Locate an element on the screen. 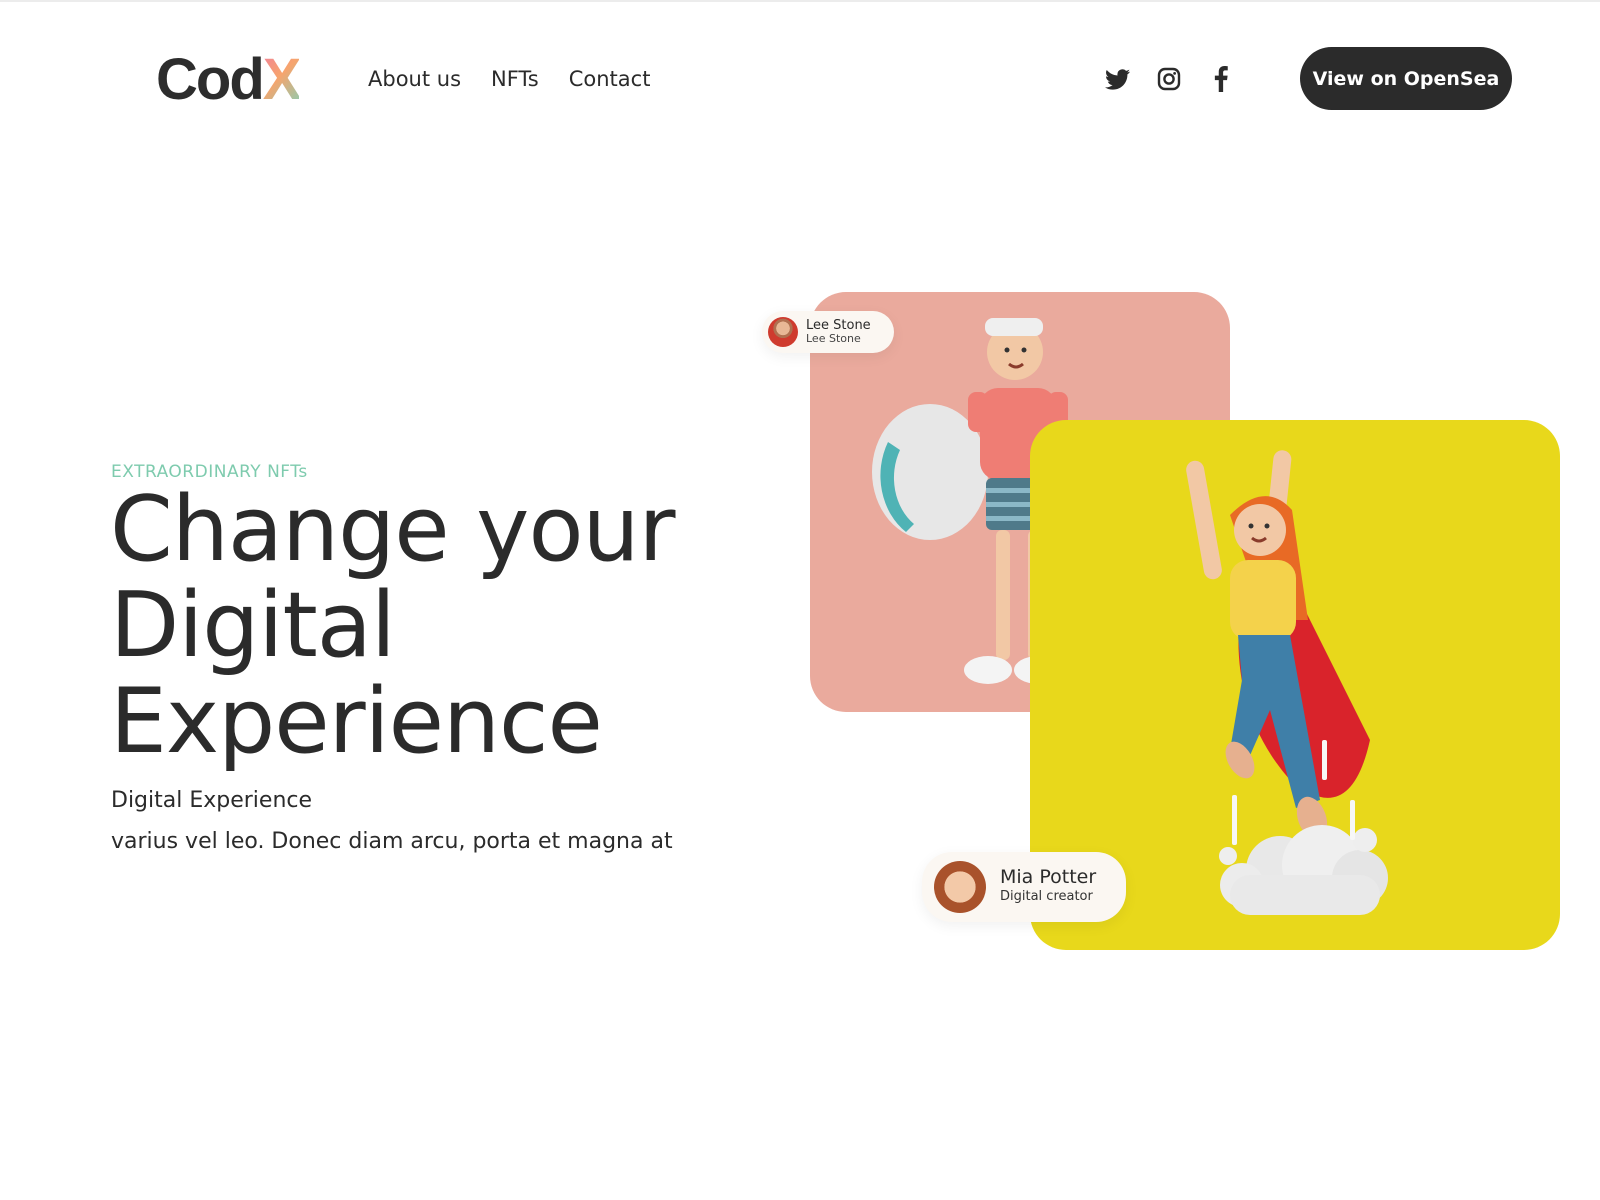  logo-accent-letter: X is located at coordinates (282, 79).